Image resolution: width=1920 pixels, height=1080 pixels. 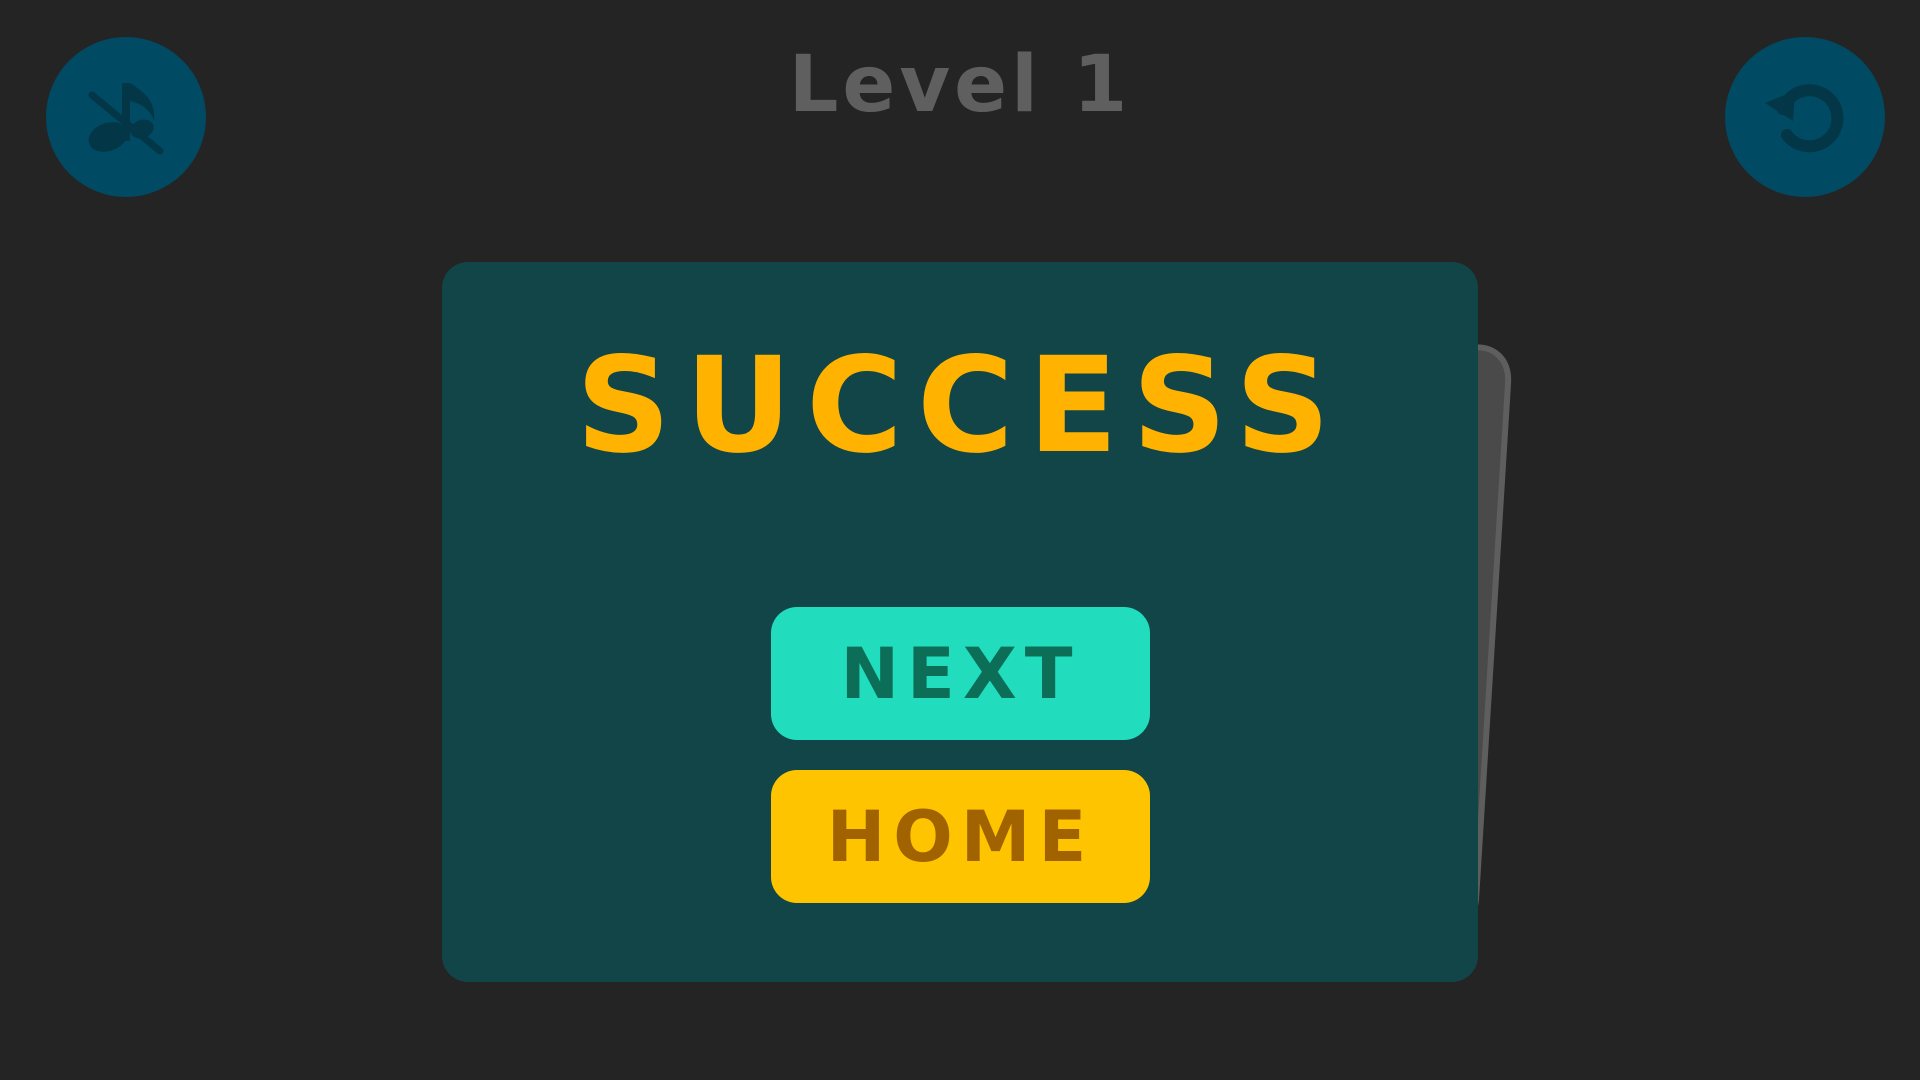 I want to click on success-title: SUCCESS, so click(x=960, y=406).